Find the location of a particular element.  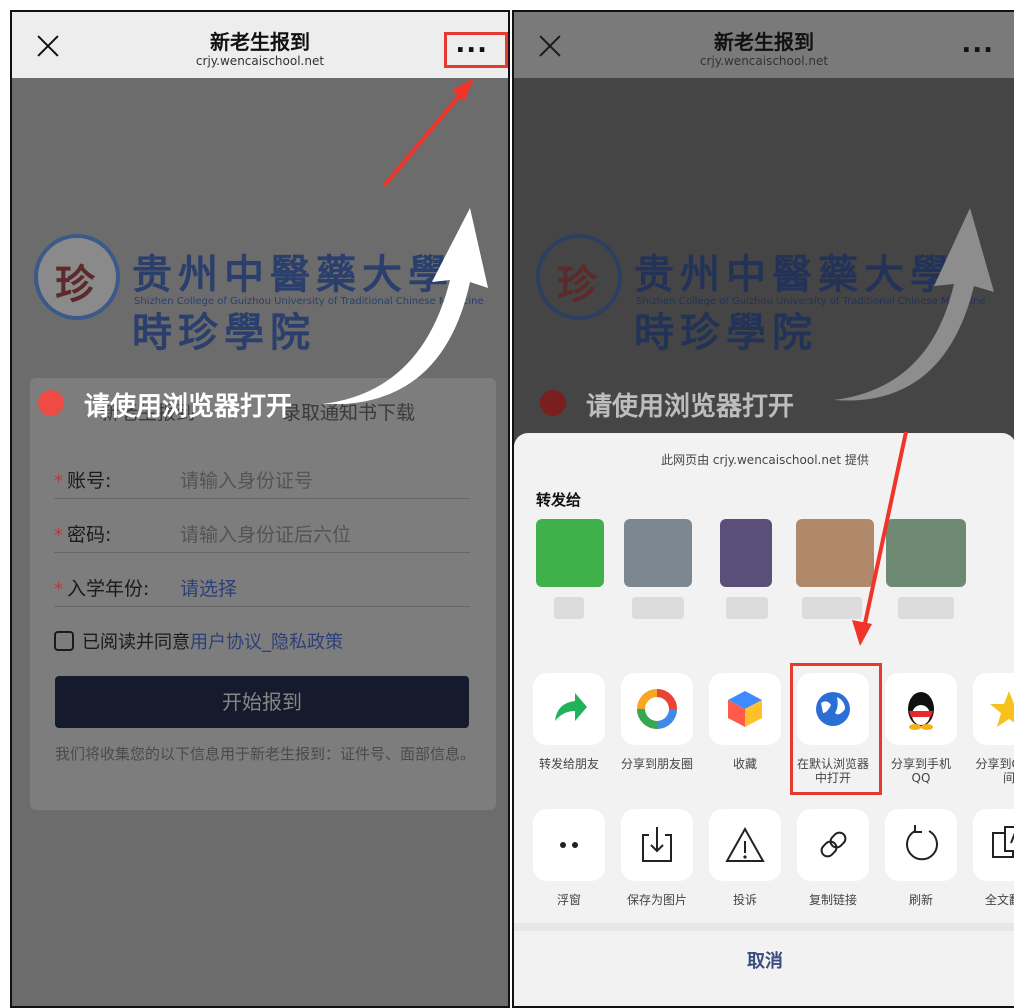

qzone-star-icon is located at coordinates (993, 709).